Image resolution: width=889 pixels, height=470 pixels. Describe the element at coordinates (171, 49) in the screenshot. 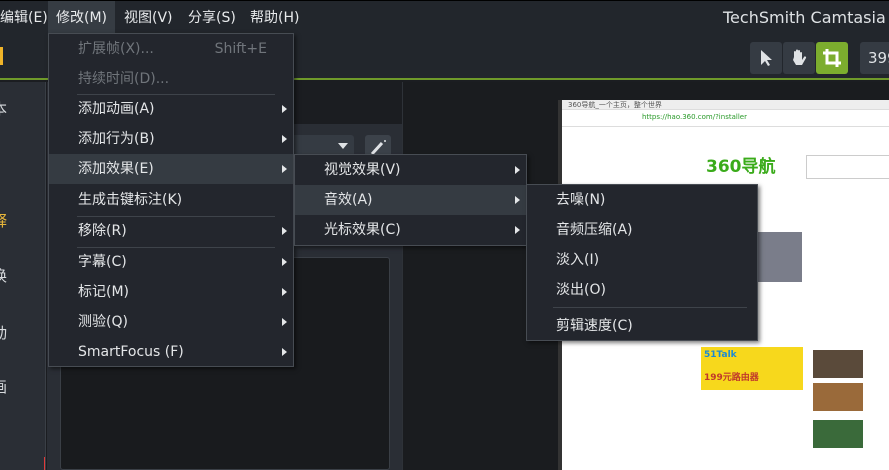

I see `menu-item-extend-frame: 扩展帧(X)... Shift+E` at that location.